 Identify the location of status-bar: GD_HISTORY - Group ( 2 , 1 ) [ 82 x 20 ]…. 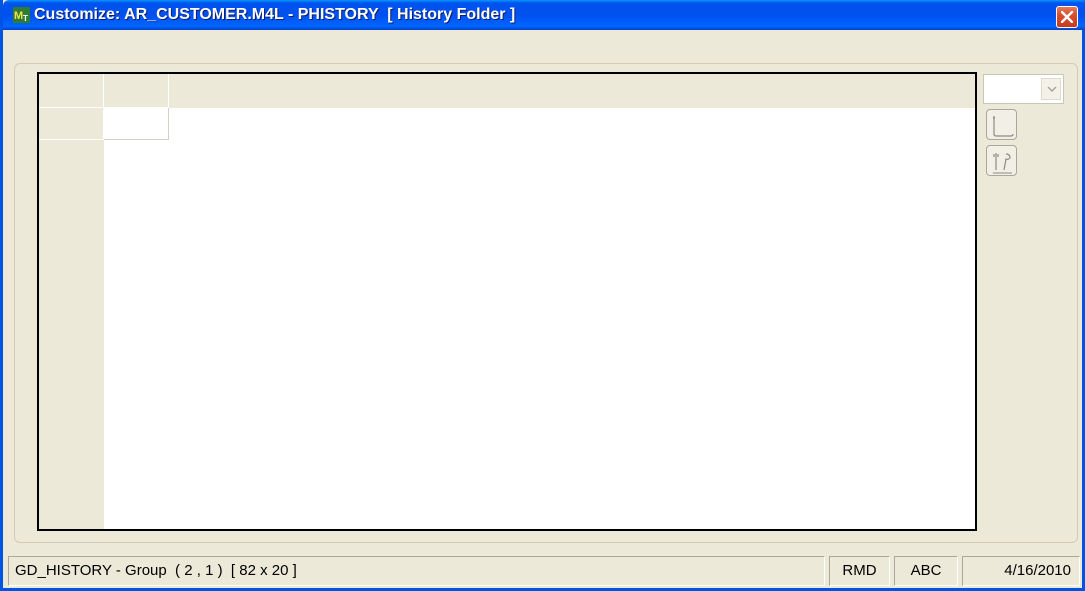
(544, 572).